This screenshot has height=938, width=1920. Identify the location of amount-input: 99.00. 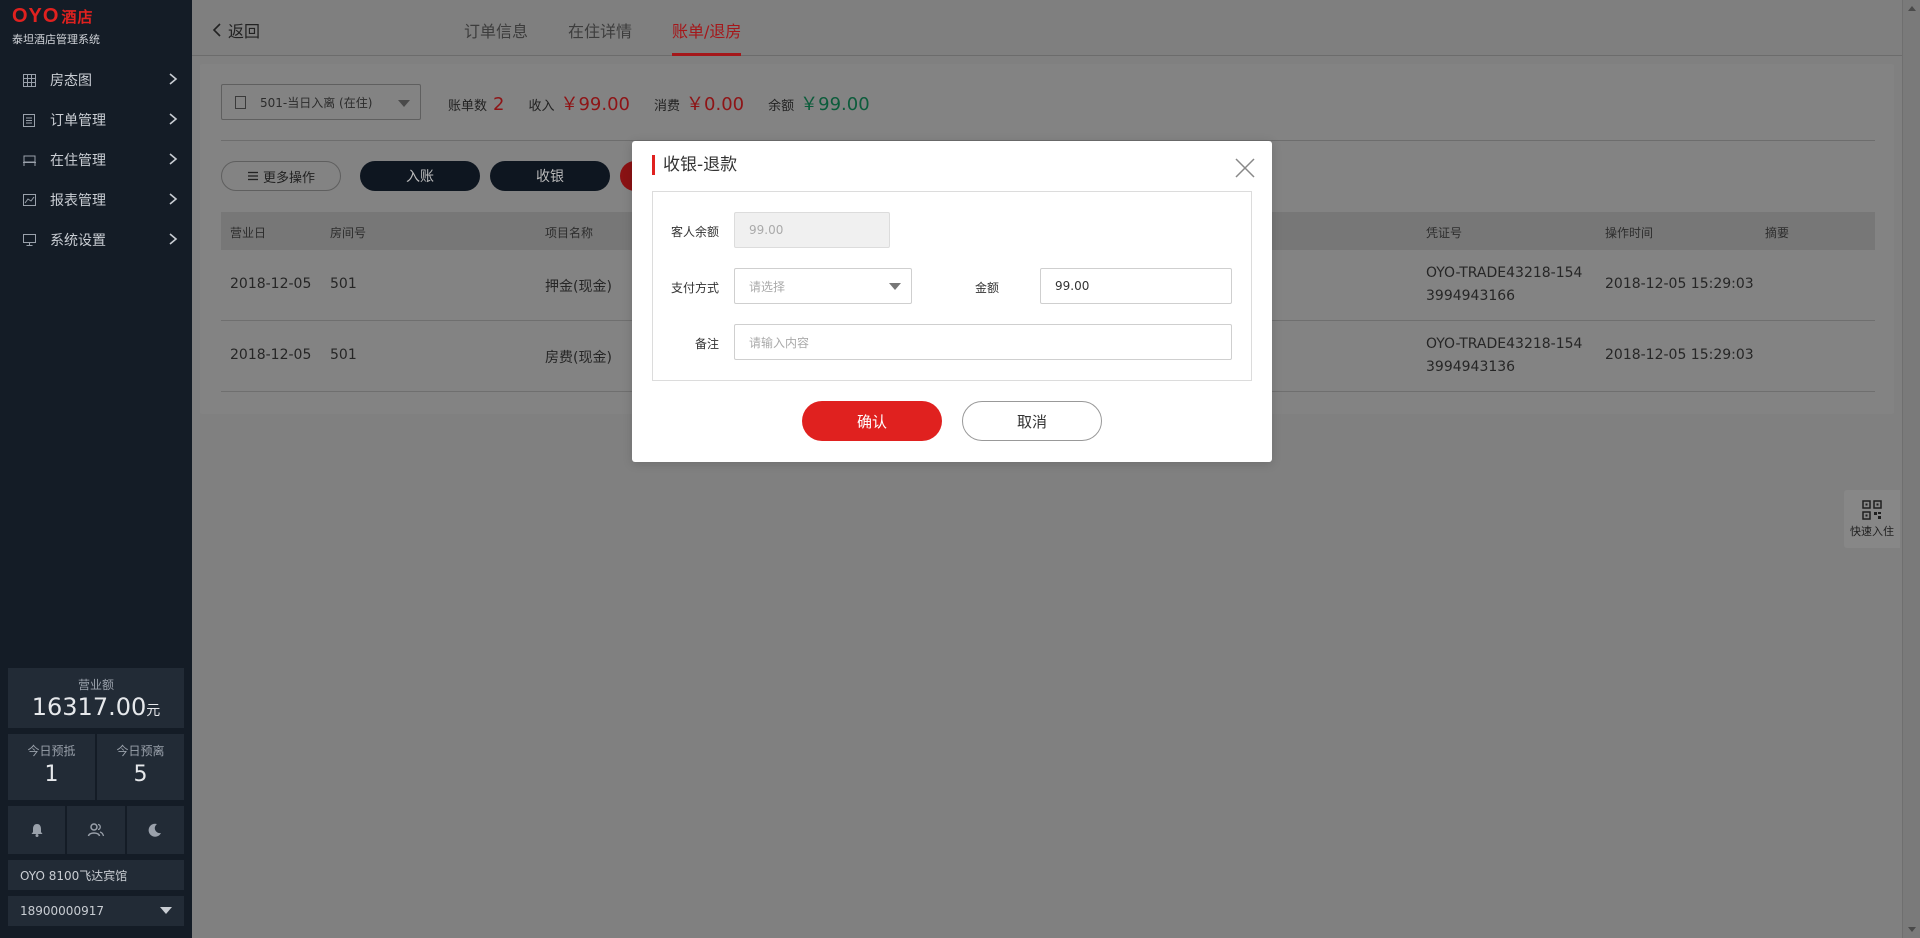
(1136, 286).